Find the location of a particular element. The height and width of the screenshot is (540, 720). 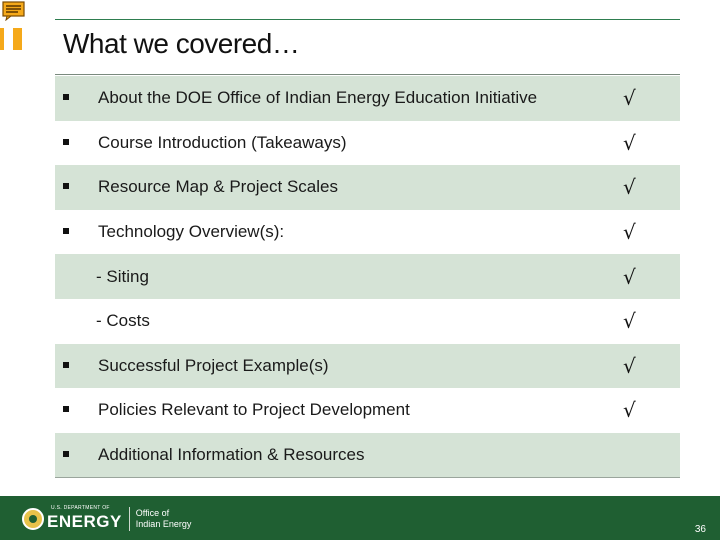

row-label: - Costs is located at coordinates (123, 321).